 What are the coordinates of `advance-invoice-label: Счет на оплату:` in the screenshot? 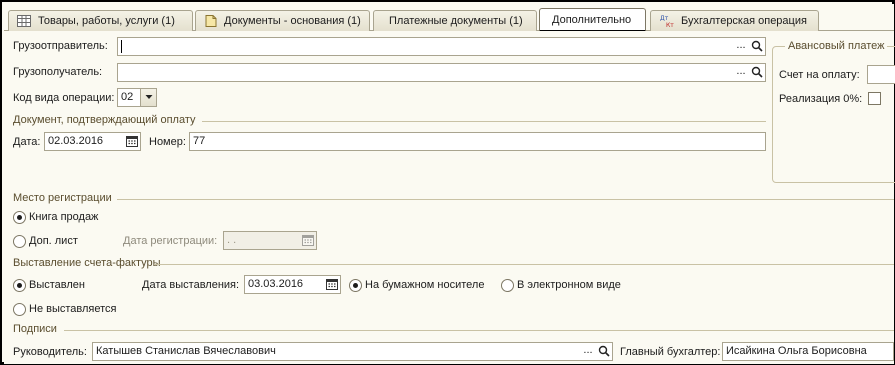 It's located at (819, 75).